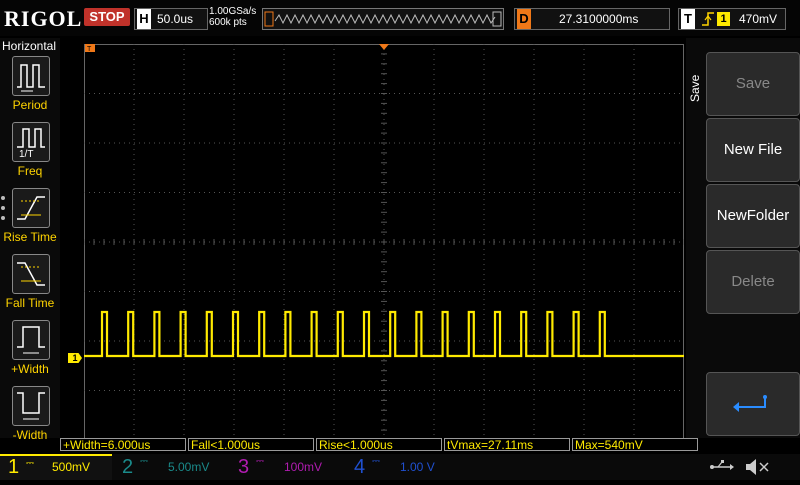  What do you see at coordinates (750, 403) in the screenshot?
I see `return-arrow-icon` at bounding box center [750, 403].